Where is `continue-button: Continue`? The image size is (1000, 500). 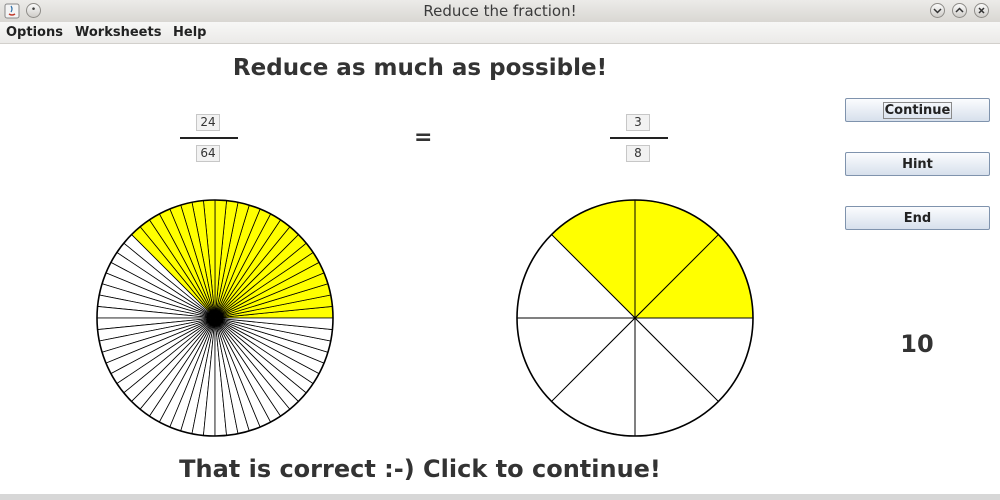 continue-button: Continue is located at coordinates (917, 110).